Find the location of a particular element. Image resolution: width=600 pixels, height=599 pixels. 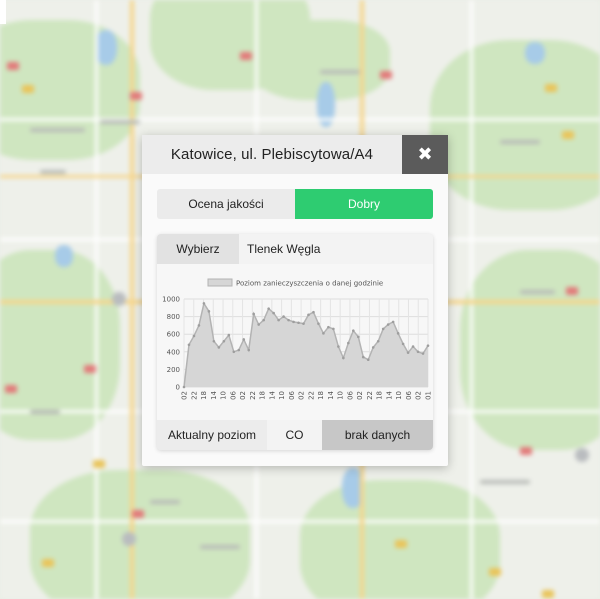

current-level-row: Aktualny poziom CO brak danych is located at coordinates (295, 435).